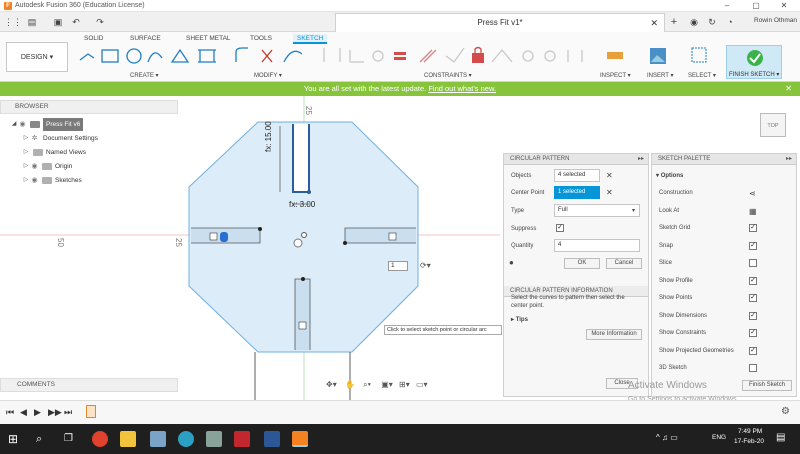 This screenshot has height=454, width=800. I want to click on tab-sheet-metal: SHEET METAL, so click(208, 39).